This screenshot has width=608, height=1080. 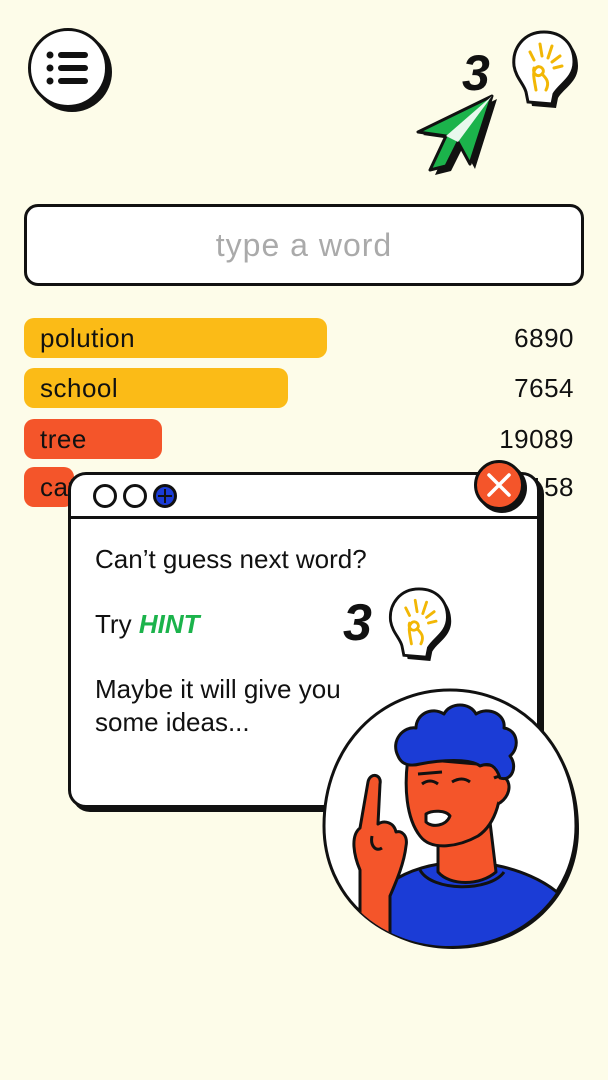 I want to click on guess-word-pill: polution, so click(x=175, y=338).